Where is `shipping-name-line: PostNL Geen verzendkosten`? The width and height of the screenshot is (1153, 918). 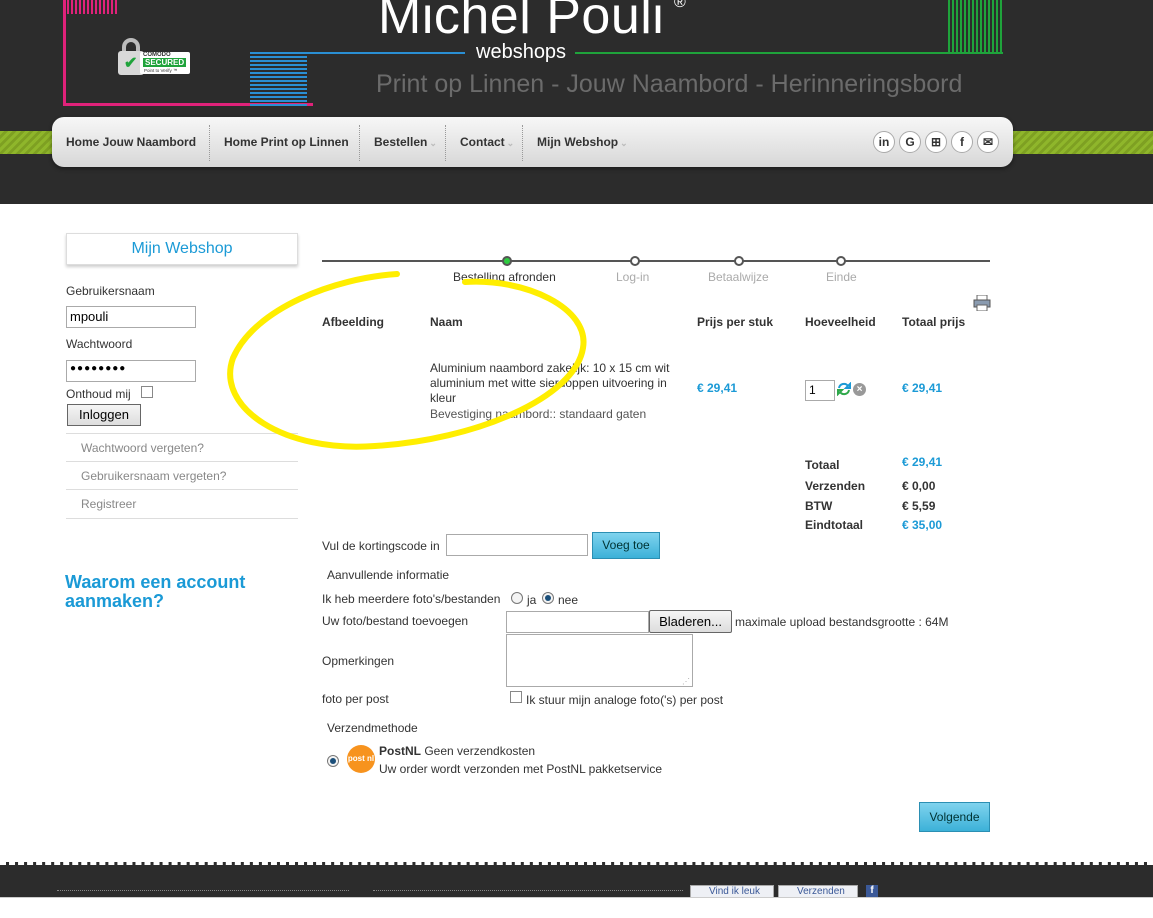
shipping-name-line: PostNL Geen verzendkosten is located at coordinates (457, 751).